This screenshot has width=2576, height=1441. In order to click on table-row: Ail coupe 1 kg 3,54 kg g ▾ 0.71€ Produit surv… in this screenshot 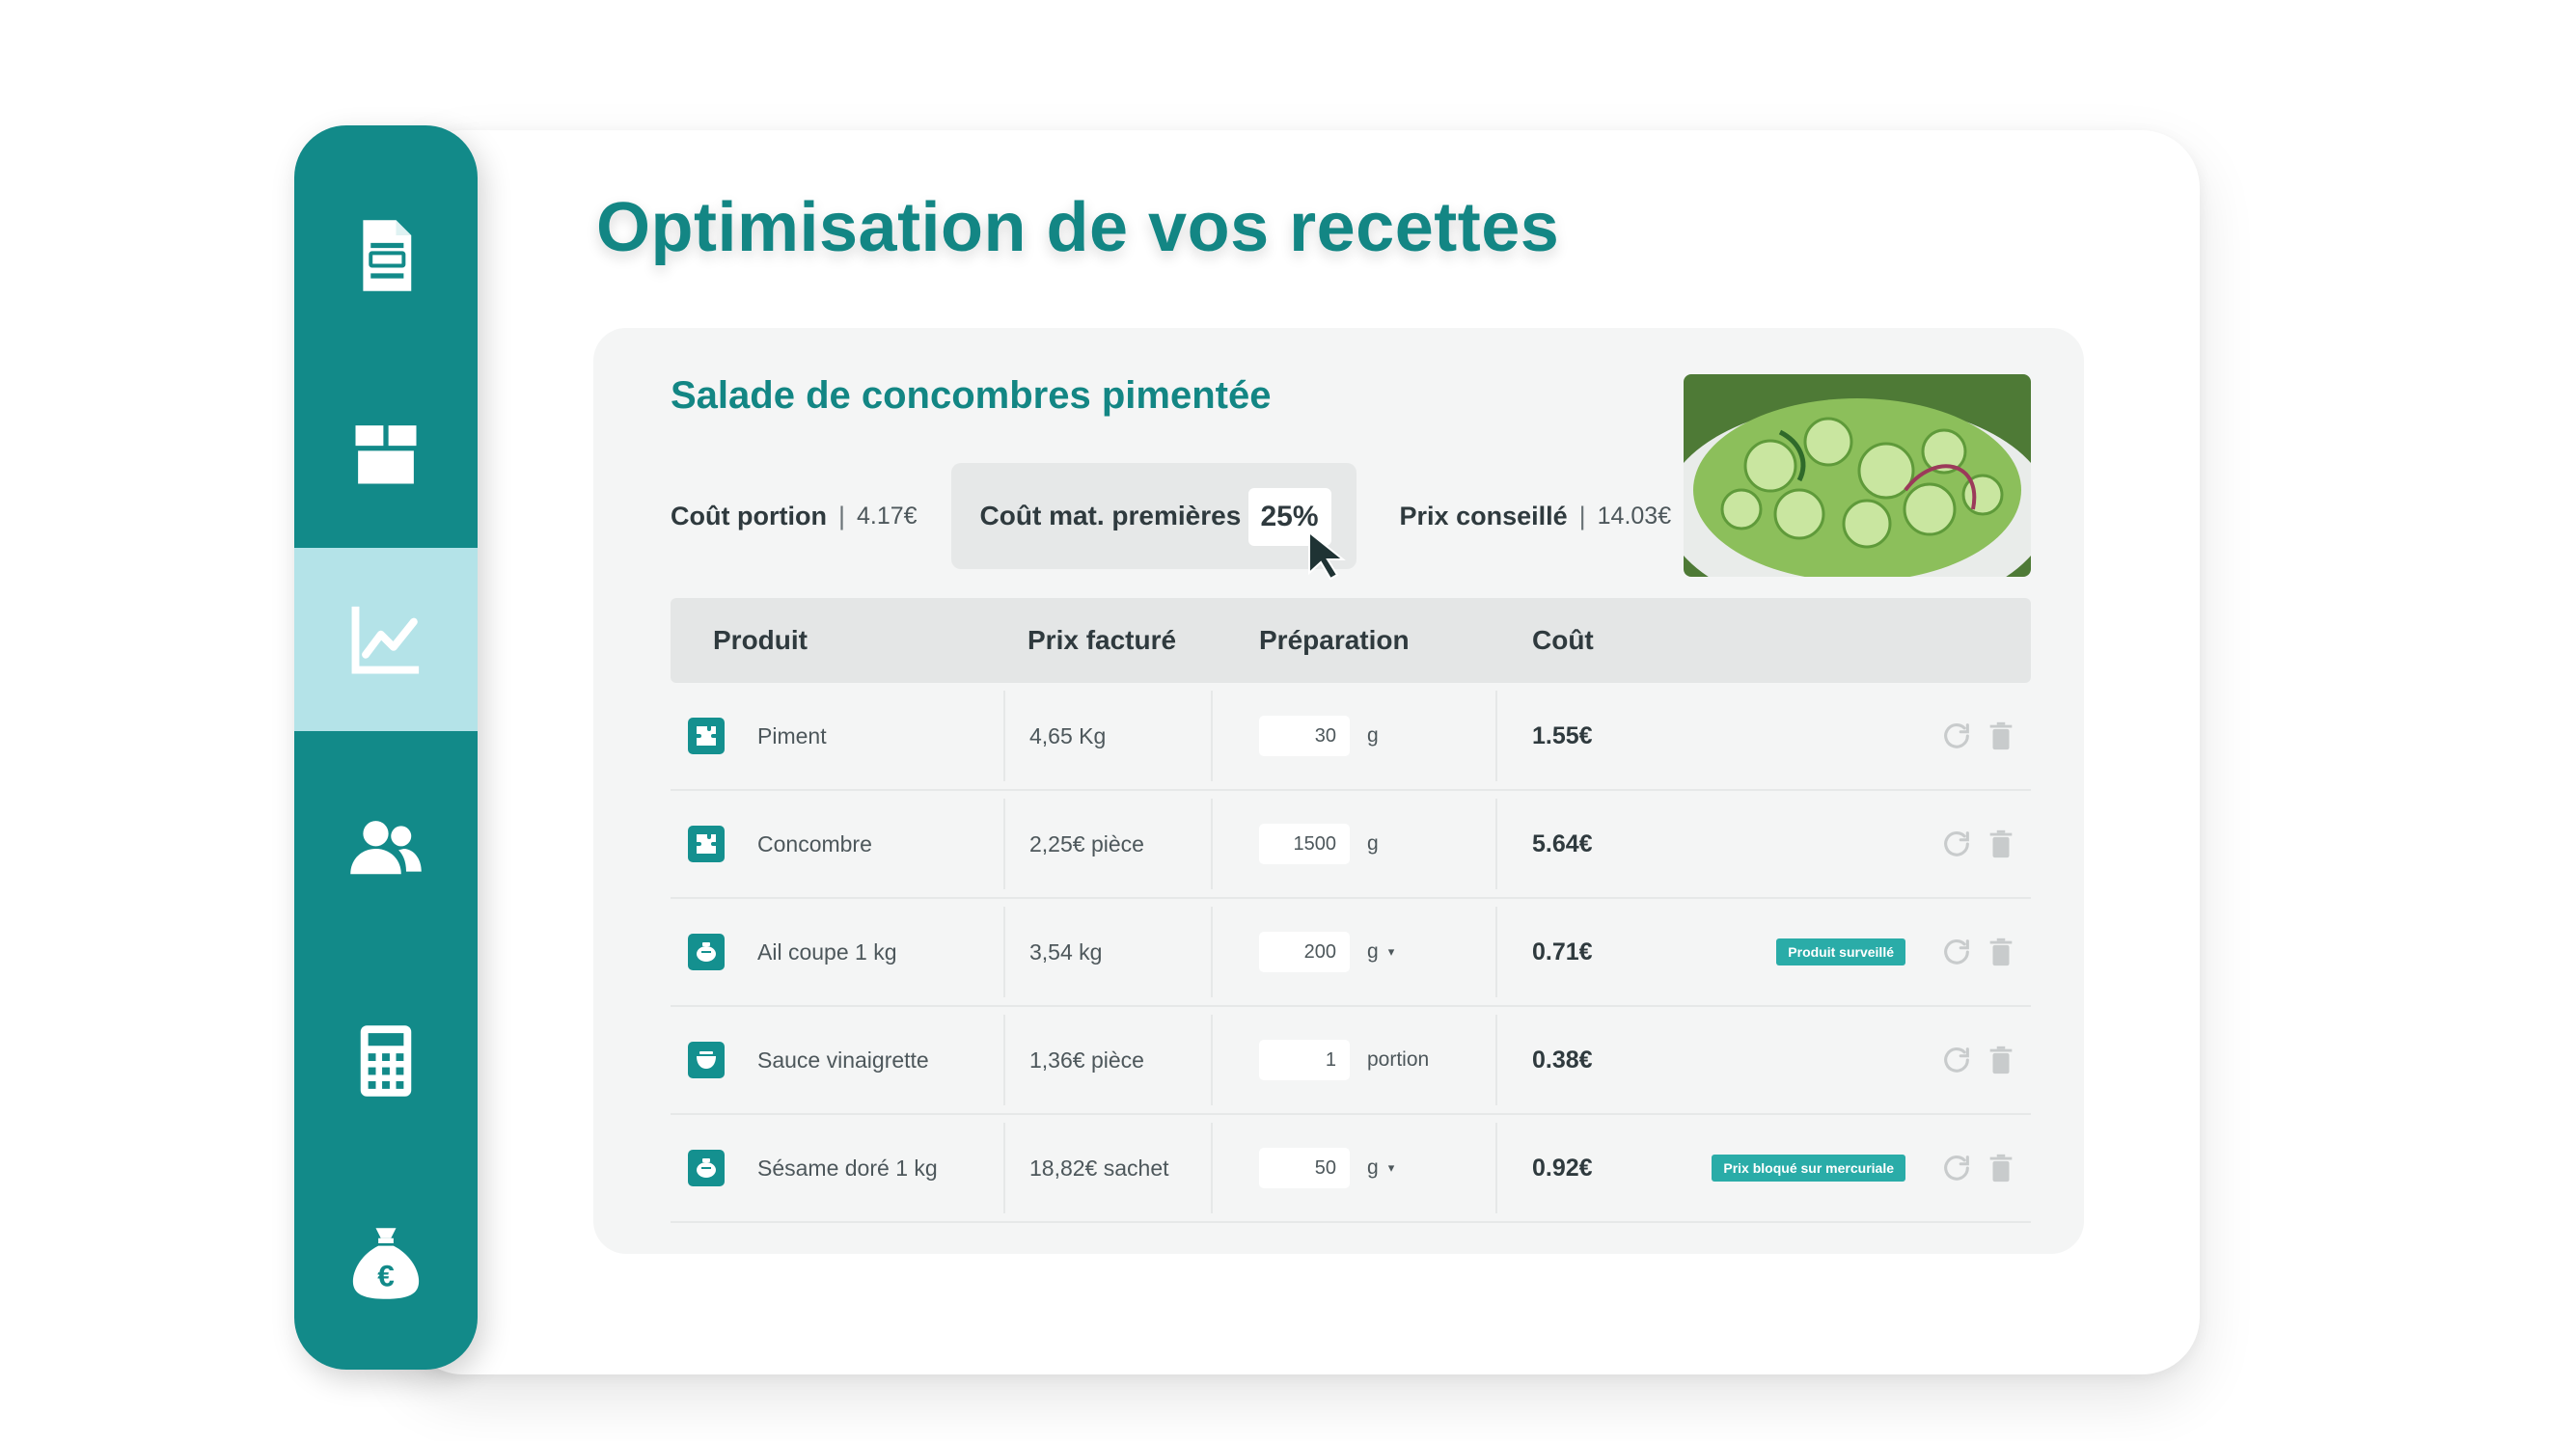, I will do `click(1351, 953)`.